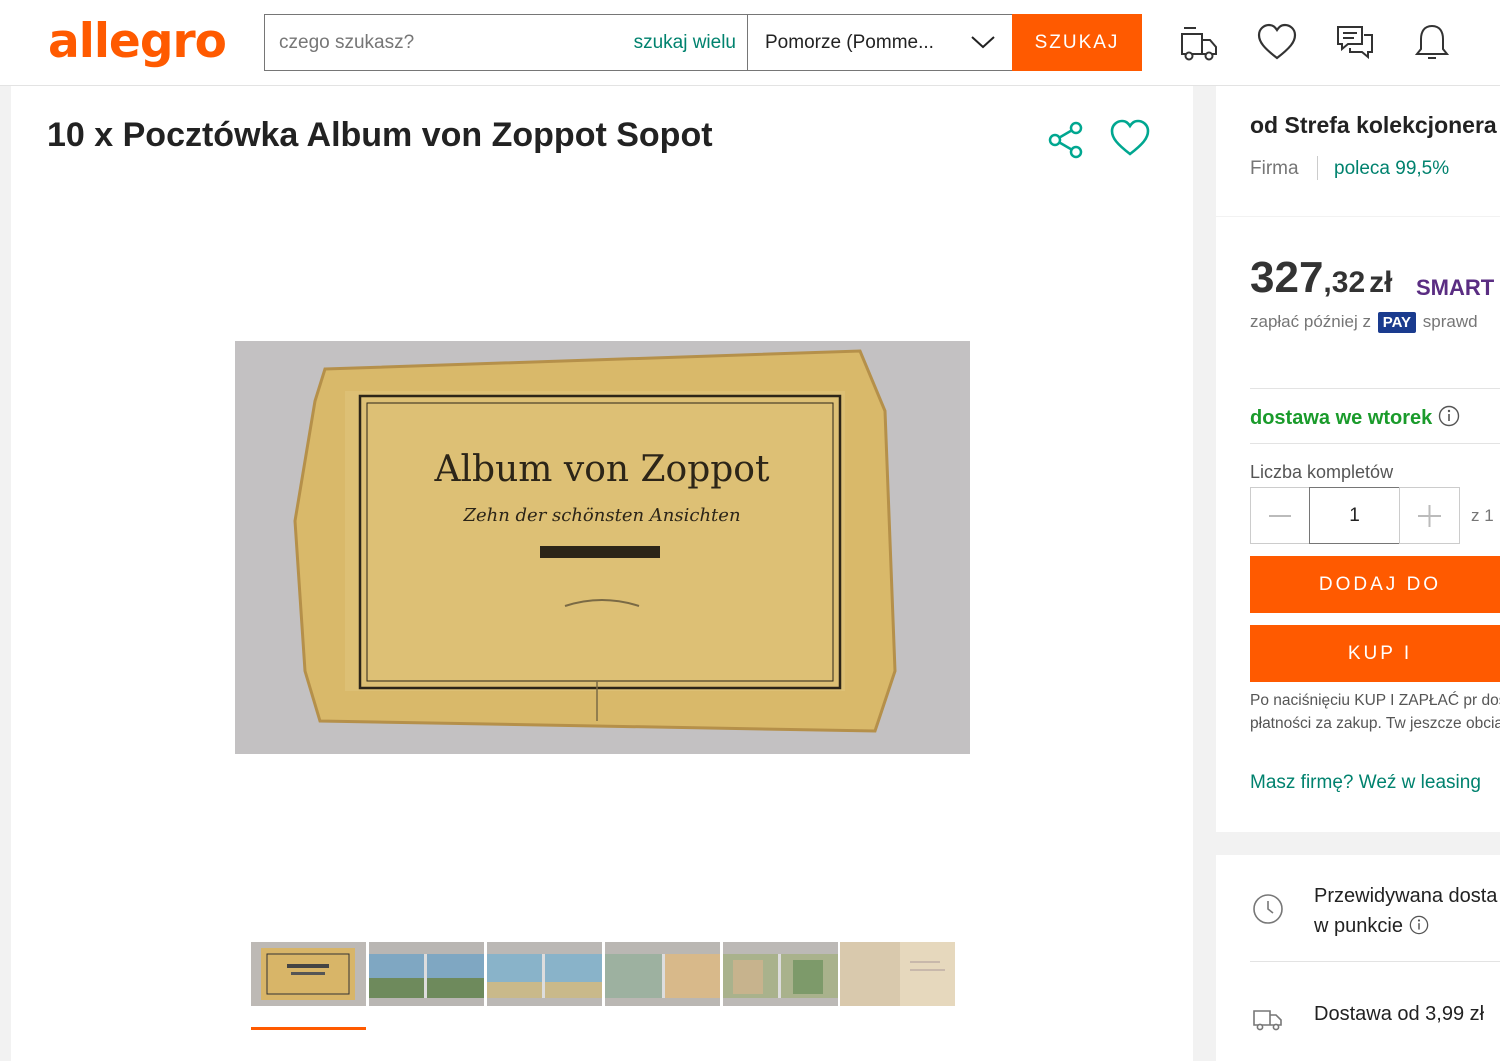 The width and height of the screenshot is (1500, 1061). Describe the element at coordinates (1455, 288) in the screenshot. I see `smart-badge: SMART` at that location.